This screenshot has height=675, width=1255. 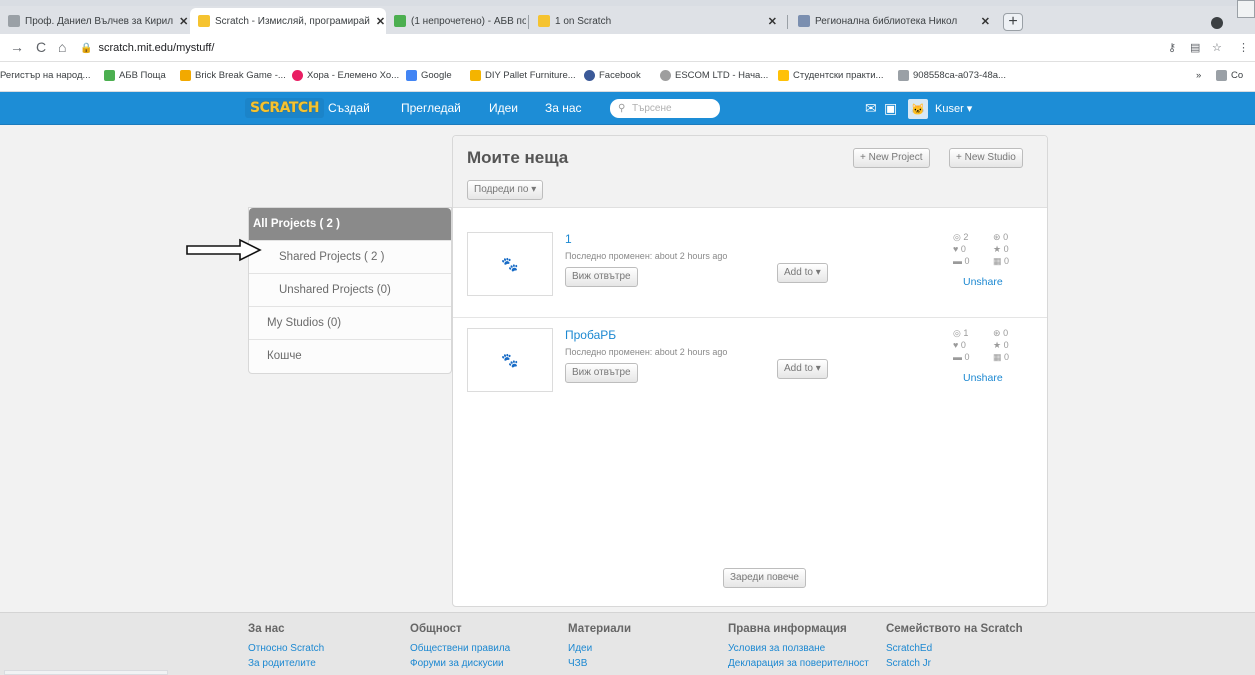 I want to click on loves-stat: ♥ 0, so click(x=959, y=345).